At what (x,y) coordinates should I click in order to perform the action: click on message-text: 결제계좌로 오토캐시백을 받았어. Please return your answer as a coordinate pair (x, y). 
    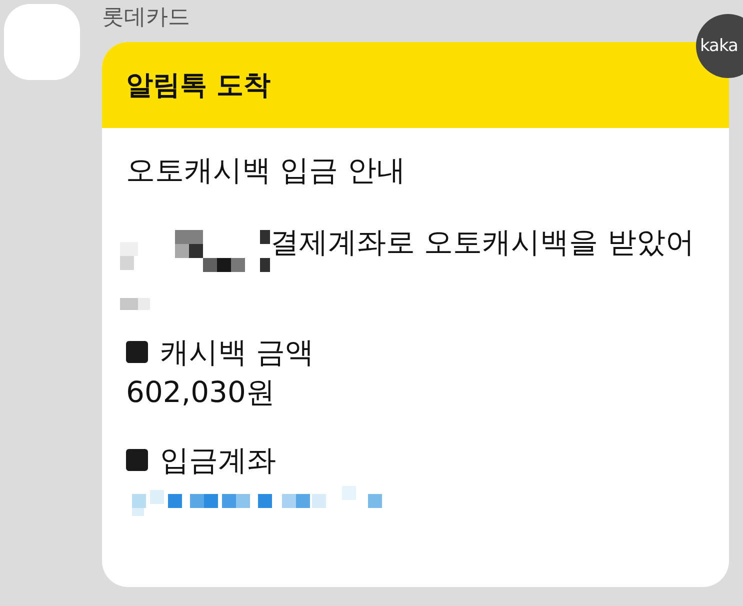
    Looking at the image, I should click on (482, 242).